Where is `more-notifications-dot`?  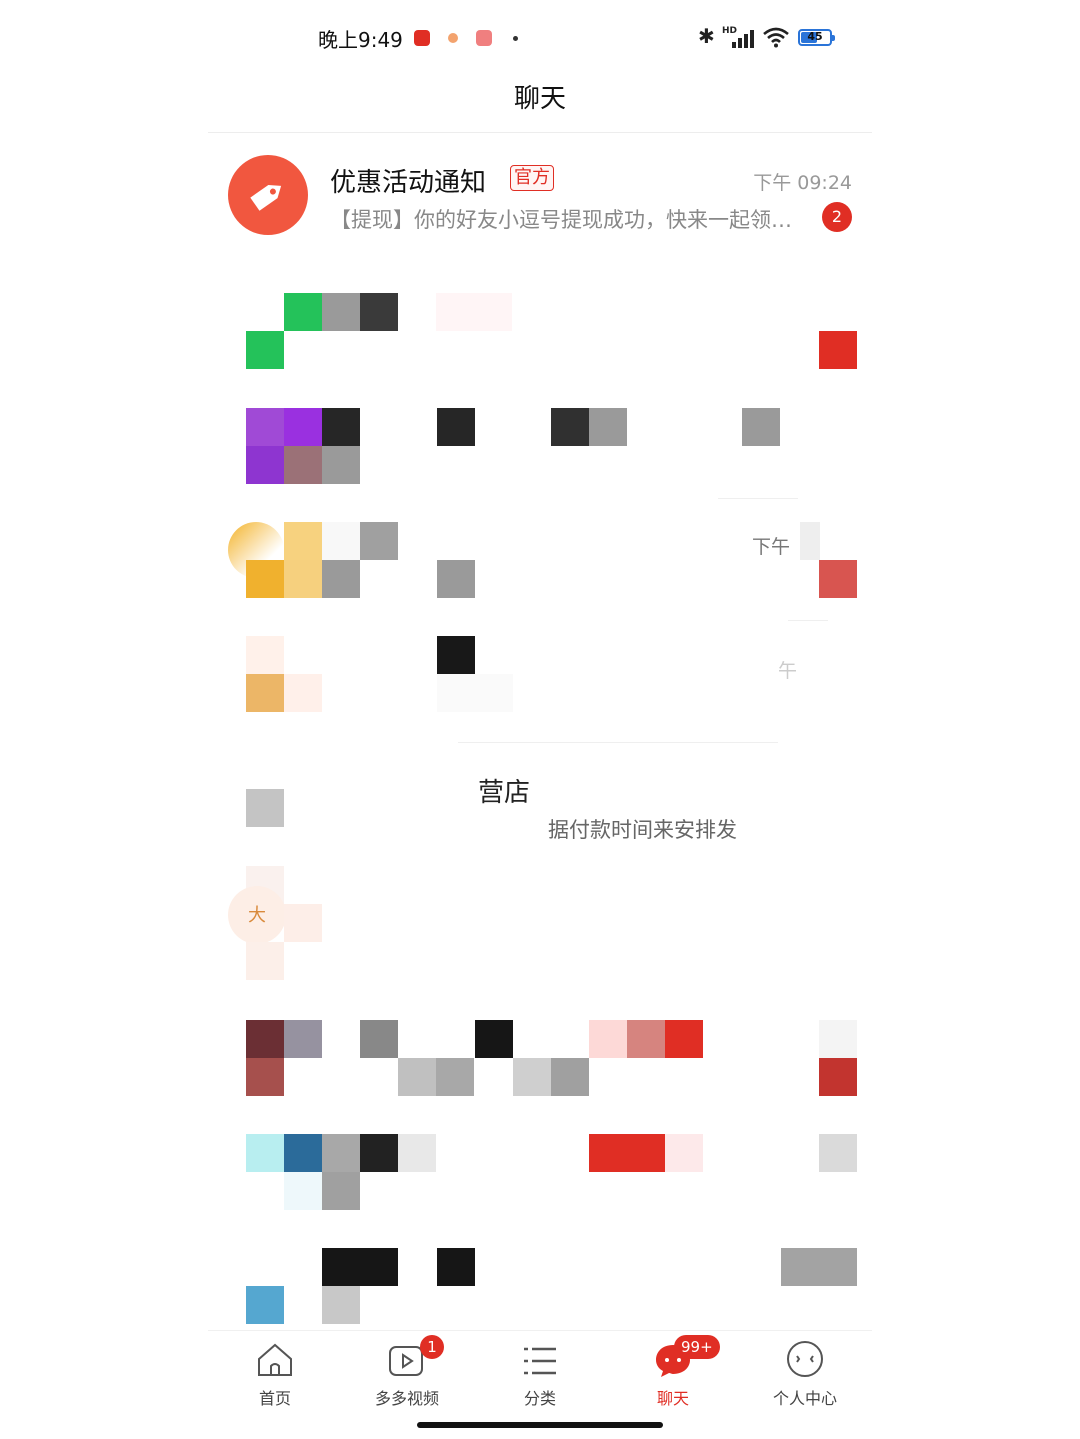
more-notifications-dot is located at coordinates (515, 38).